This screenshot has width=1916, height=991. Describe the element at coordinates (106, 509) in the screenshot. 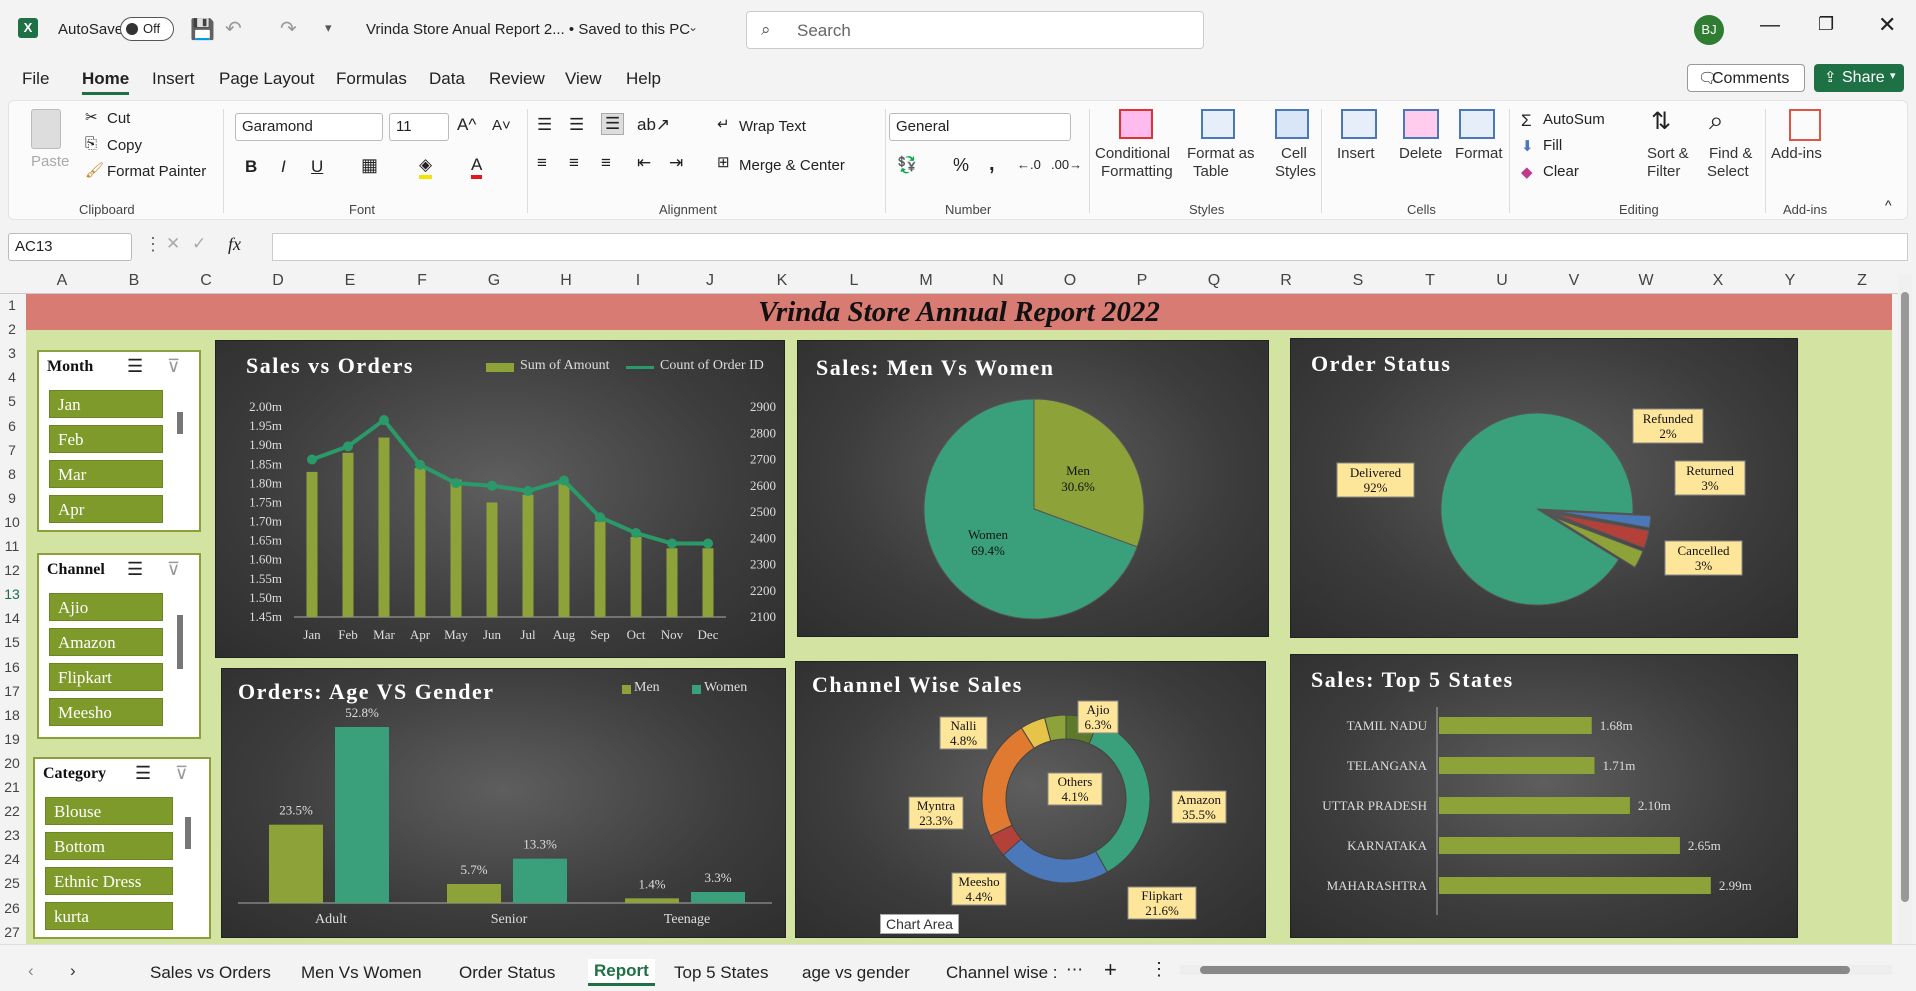

I see `slicer-item: Apr` at that location.